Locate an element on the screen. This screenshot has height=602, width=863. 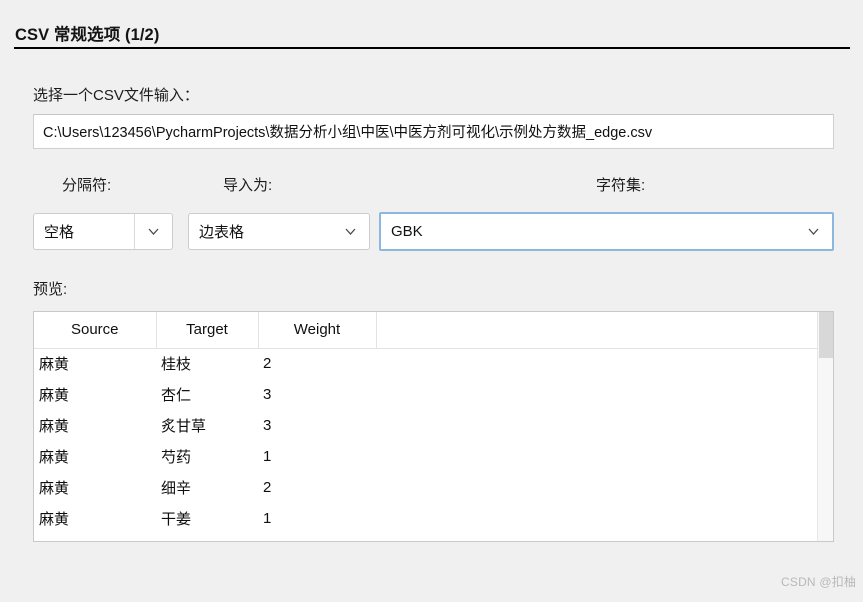
import-as-value: 边表格 is located at coordinates (222, 232).